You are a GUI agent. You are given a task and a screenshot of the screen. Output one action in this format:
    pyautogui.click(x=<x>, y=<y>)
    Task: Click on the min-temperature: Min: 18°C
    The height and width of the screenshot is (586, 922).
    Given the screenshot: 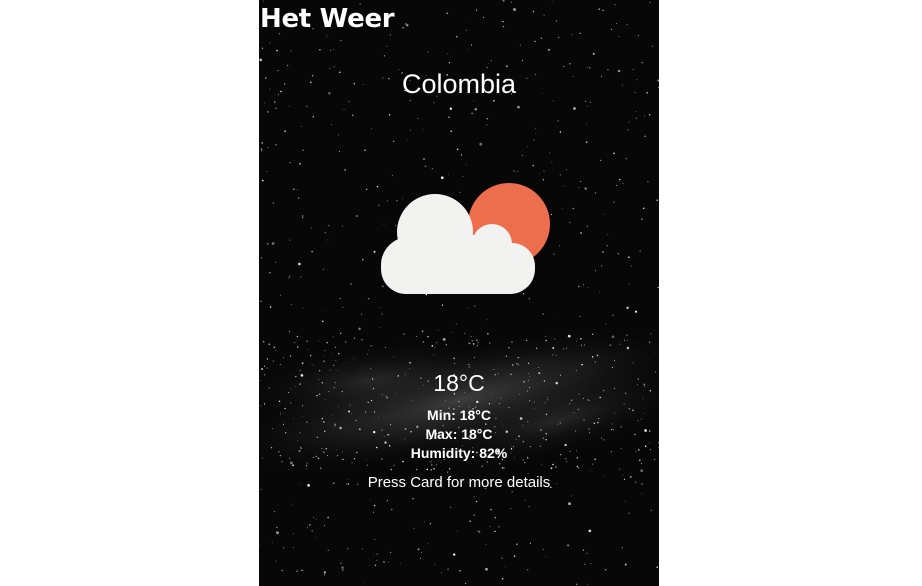 What is the action you would take?
    pyautogui.click(x=459, y=415)
    